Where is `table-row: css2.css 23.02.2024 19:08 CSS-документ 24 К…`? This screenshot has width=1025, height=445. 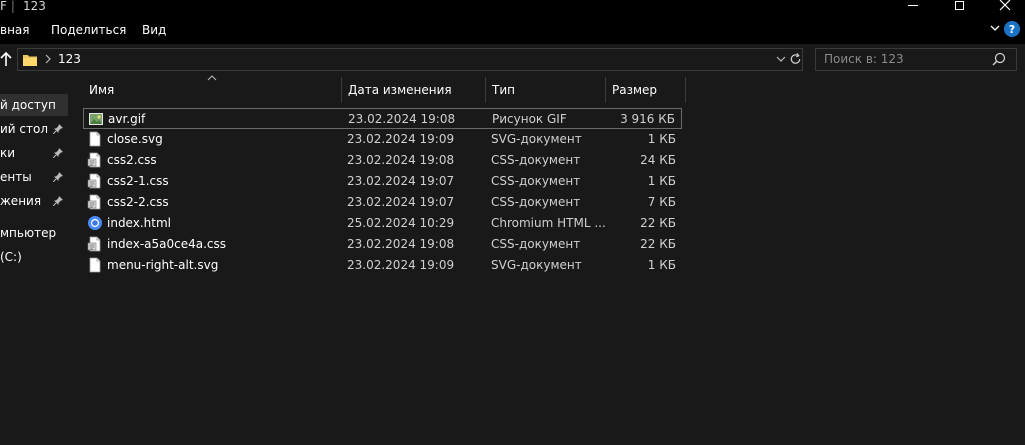
table-row: css2.css 23.02.2024 19:08 CSS-документ 24 К… is located at coordinates (382, 160).